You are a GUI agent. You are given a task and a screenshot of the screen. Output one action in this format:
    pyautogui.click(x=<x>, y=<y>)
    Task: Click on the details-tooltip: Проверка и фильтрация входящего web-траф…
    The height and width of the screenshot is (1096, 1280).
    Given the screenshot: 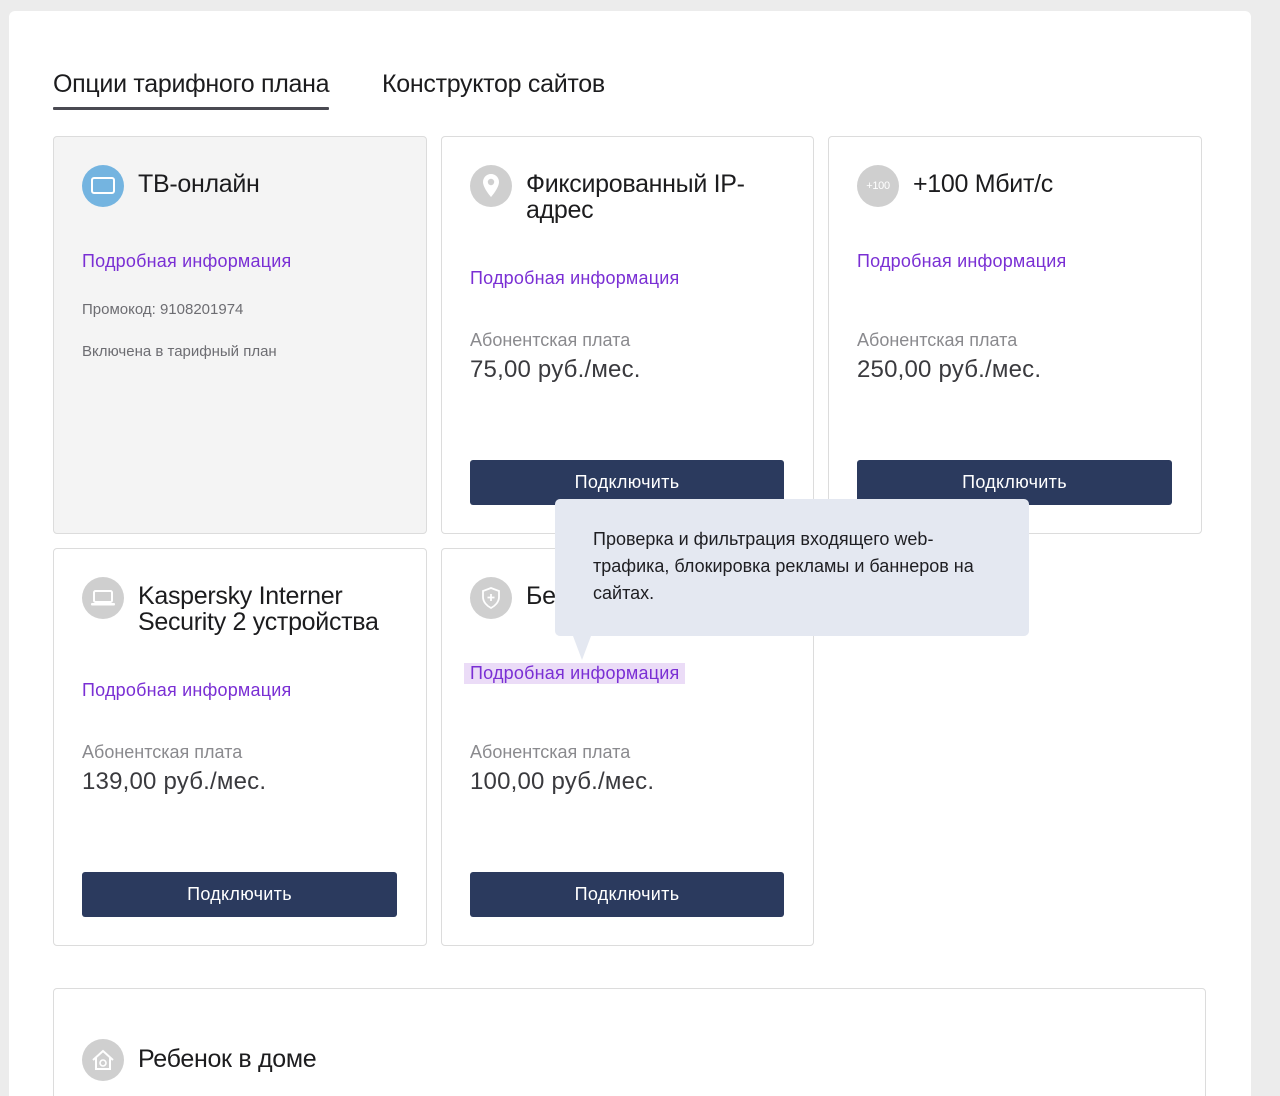 What is the action you would take?
    pyautogui.click(x=792, y=579)
    